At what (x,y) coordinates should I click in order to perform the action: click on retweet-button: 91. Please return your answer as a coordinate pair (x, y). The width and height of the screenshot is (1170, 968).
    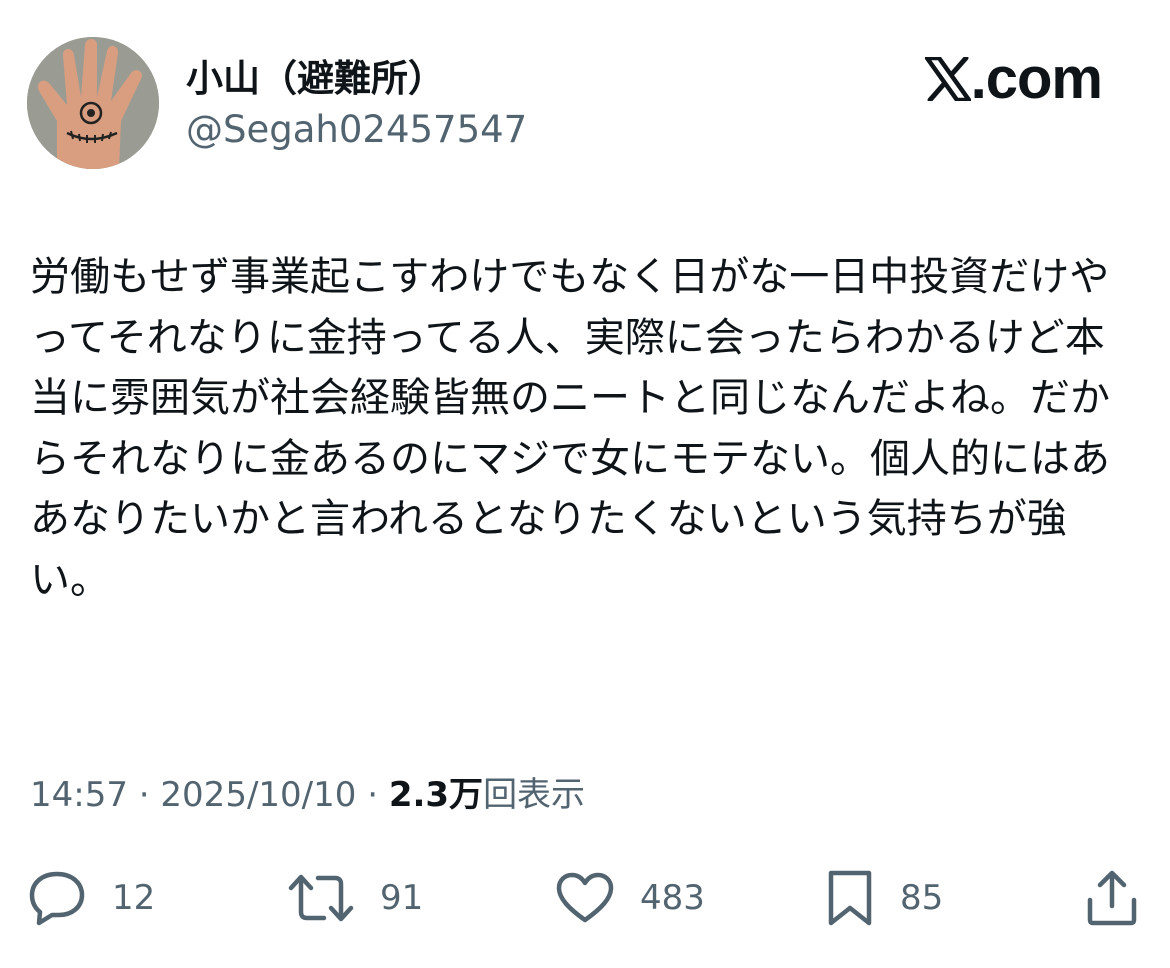
    Looking at the image, I should click on (355, 898).